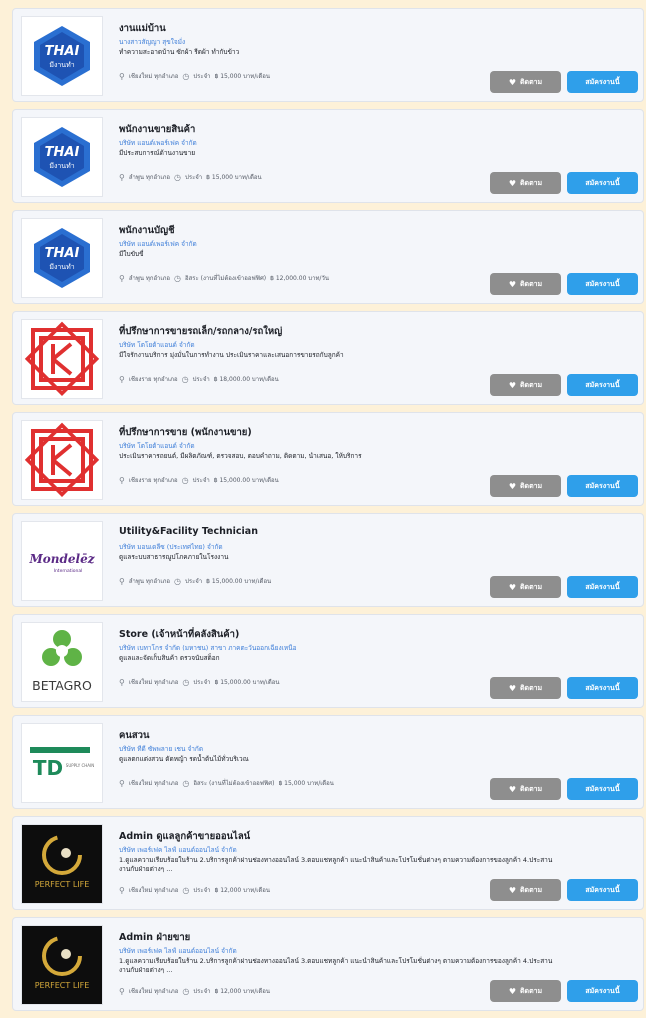 This screenshot has height=1018, width=646. I want to click on company-link: บริษัท ทีดี ซัพพลาย เชน จำกัด, so click(161, 749).